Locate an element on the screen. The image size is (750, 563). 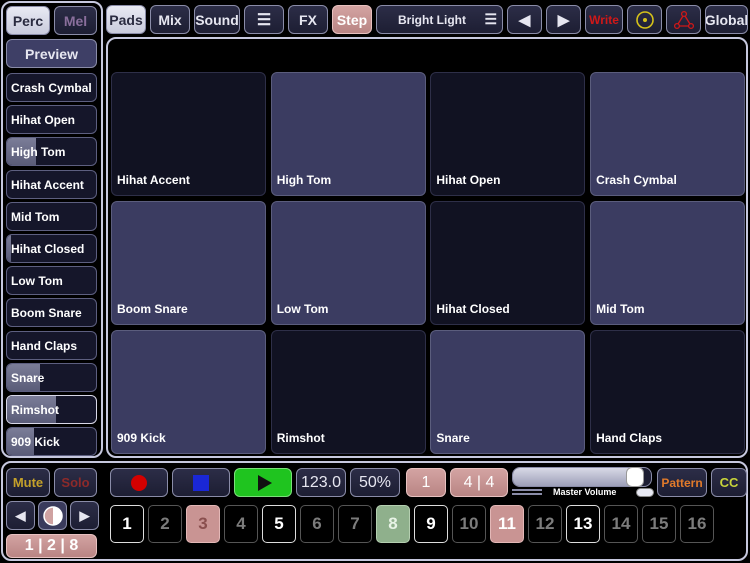
triangle-right-icon: ▶ is located at coordinates (84, 515).